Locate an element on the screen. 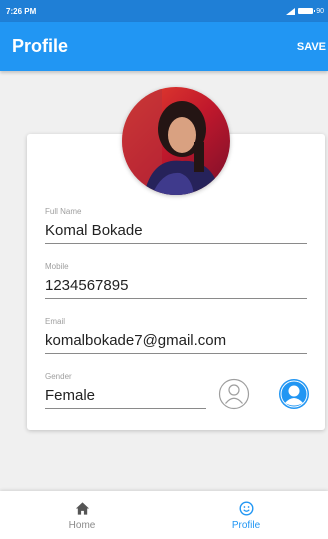 Image resolution: width=328 pixels, height=539 pixels. female-person-filled-icon is located at coordinates (294, 394).